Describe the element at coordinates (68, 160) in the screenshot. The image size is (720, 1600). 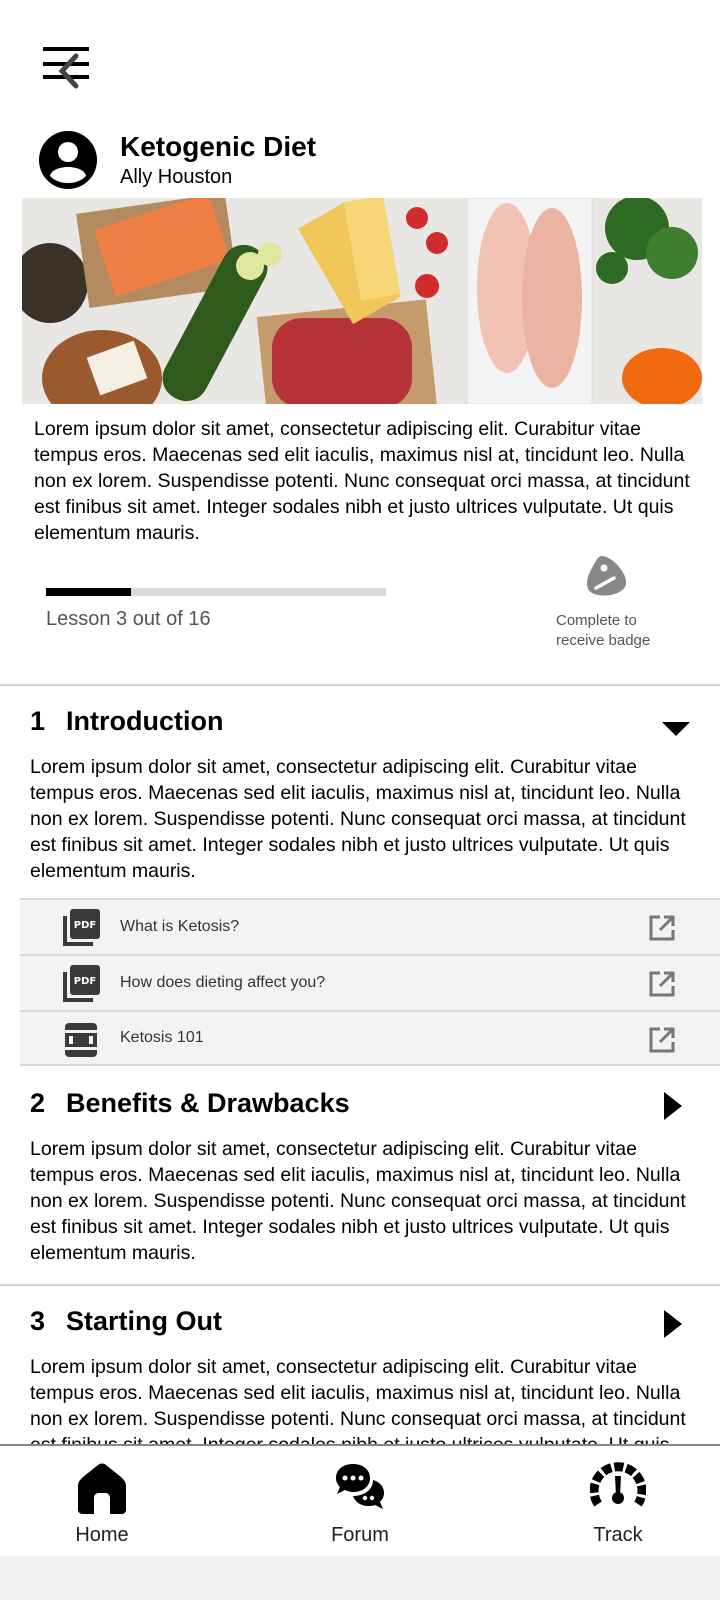
I see `user-circle-icon` at that location.